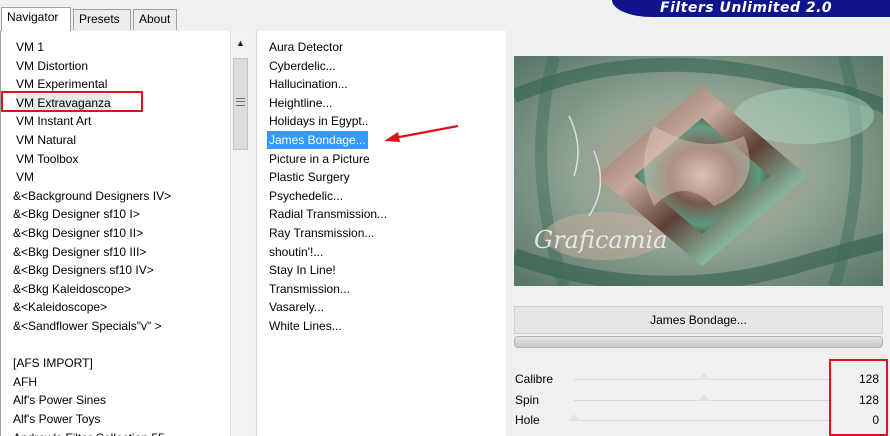  I want to click on app-title-banner: Filters Unlimited 2.0, so click(751, 8).